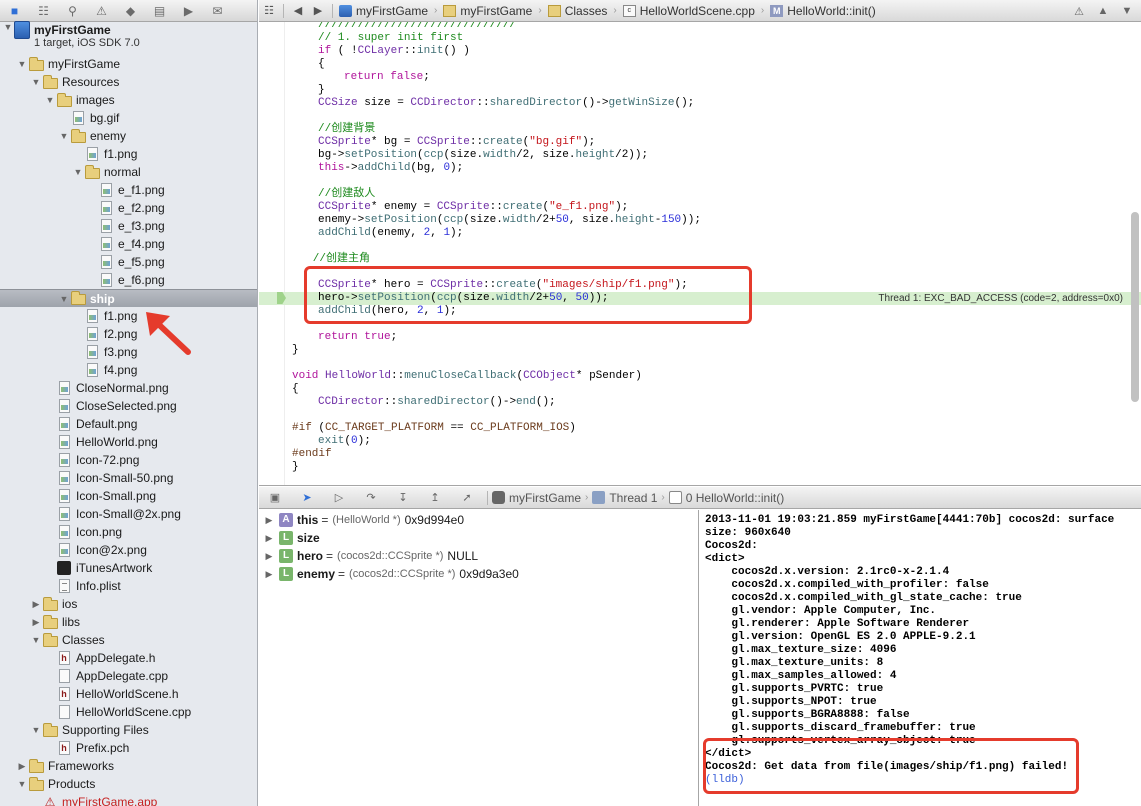 The height and width of the screenshot is (806, 1141). Describe the element at coordinates (128, 172) in the screenshot. I see `folder-row: ▼ normal` at that location.